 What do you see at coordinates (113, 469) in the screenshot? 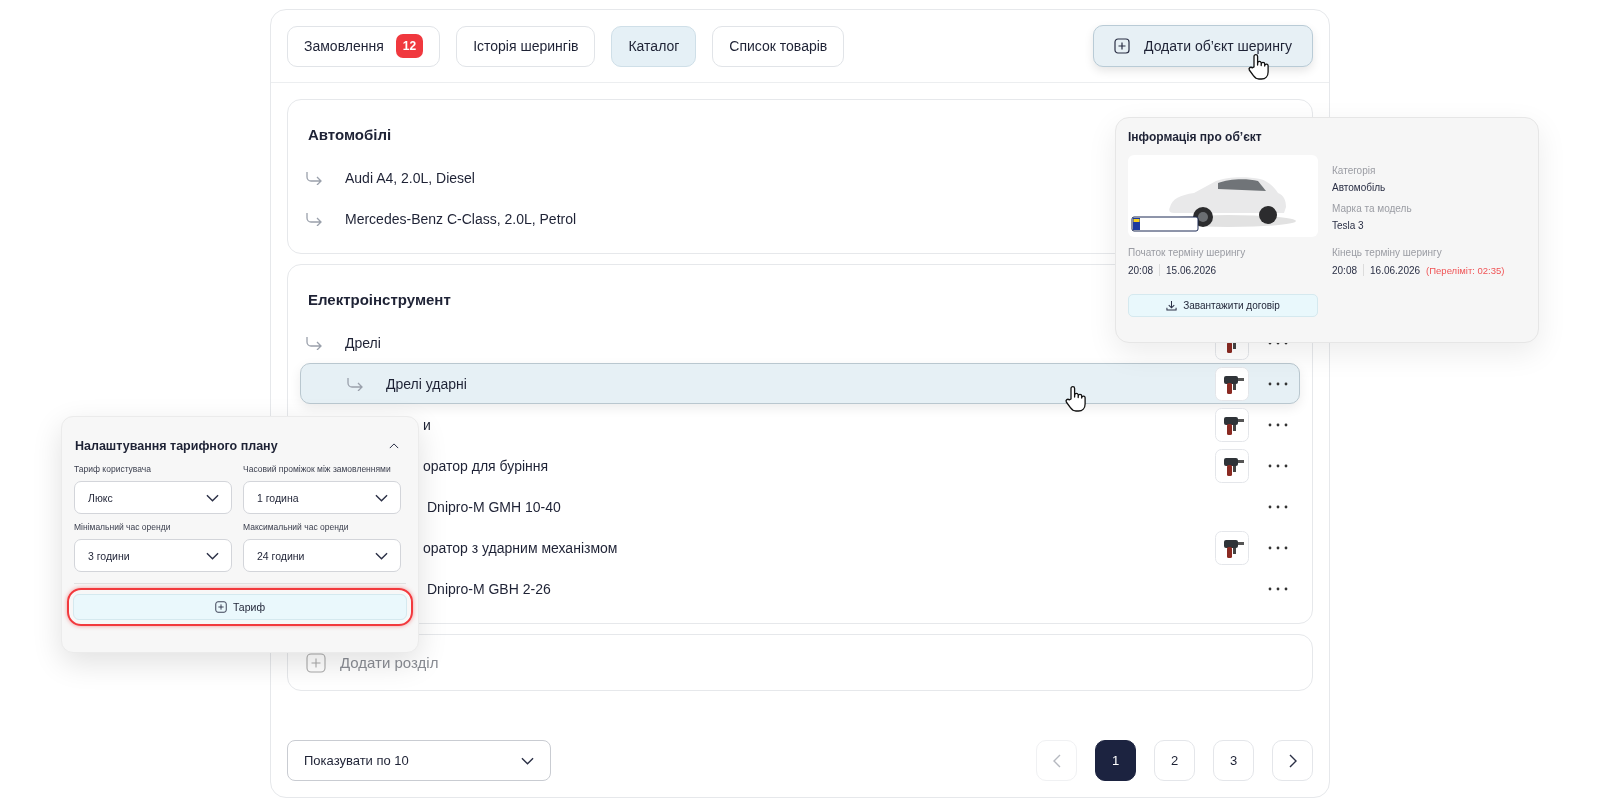
I see `field-label: Тариф користувача` at bounding box center [113, 469].